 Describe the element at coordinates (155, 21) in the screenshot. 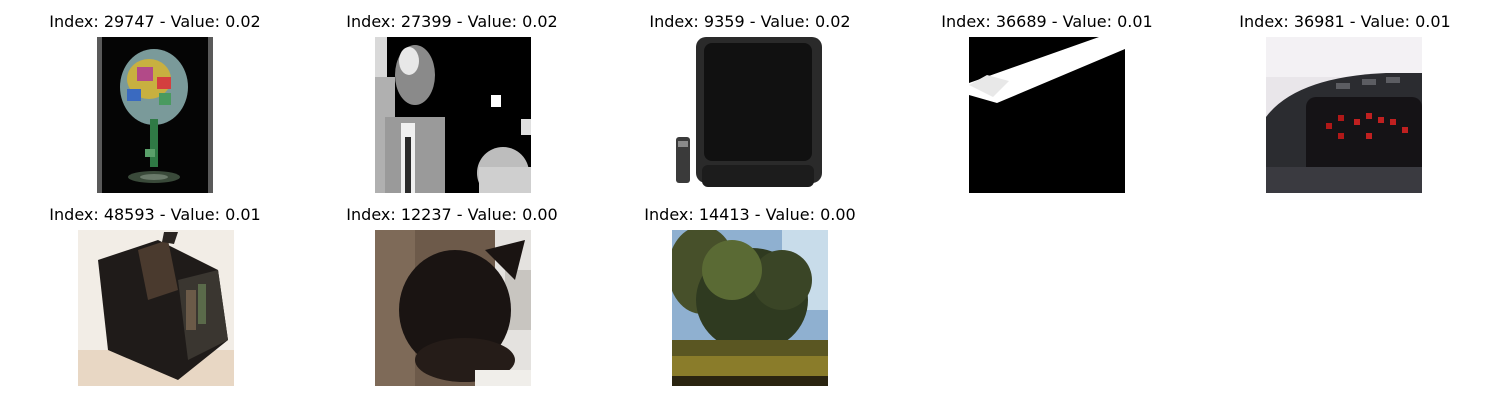

I see `image-title: Index: 29747 - Value: 0.02` at that location.